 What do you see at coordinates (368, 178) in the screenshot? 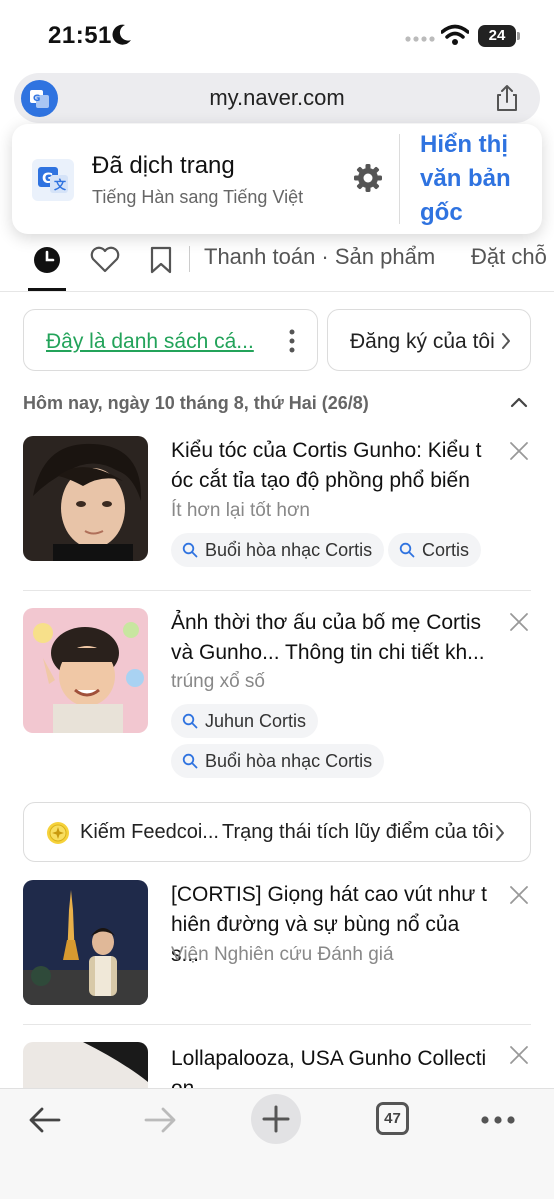
I see `gear-icon` at bounding box center [368, 178].